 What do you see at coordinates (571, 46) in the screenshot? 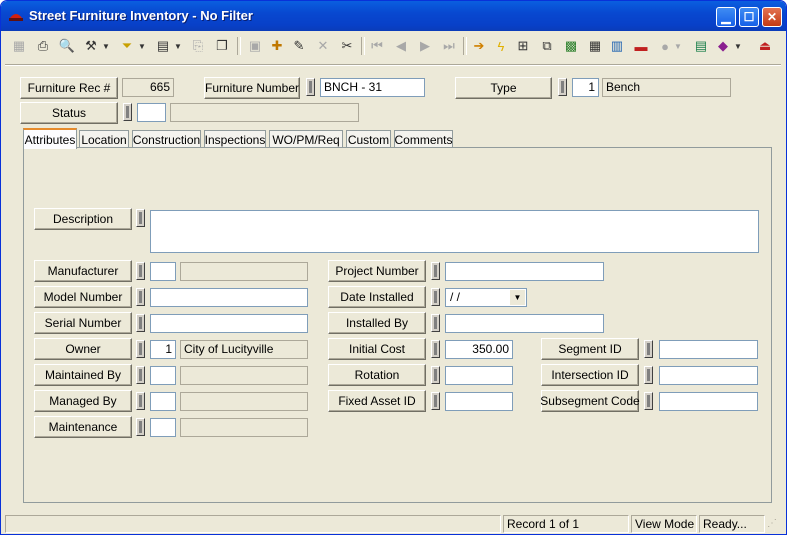
I see `gis-icon: ▩` at bounding box center [571, 46].